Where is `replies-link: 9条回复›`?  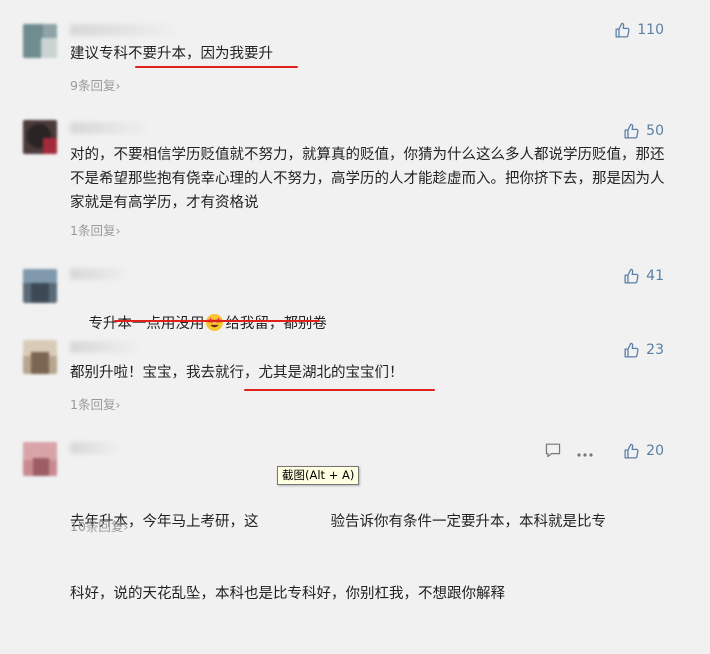
replies-link: 9条回复› is located at coordinates (95, 84).